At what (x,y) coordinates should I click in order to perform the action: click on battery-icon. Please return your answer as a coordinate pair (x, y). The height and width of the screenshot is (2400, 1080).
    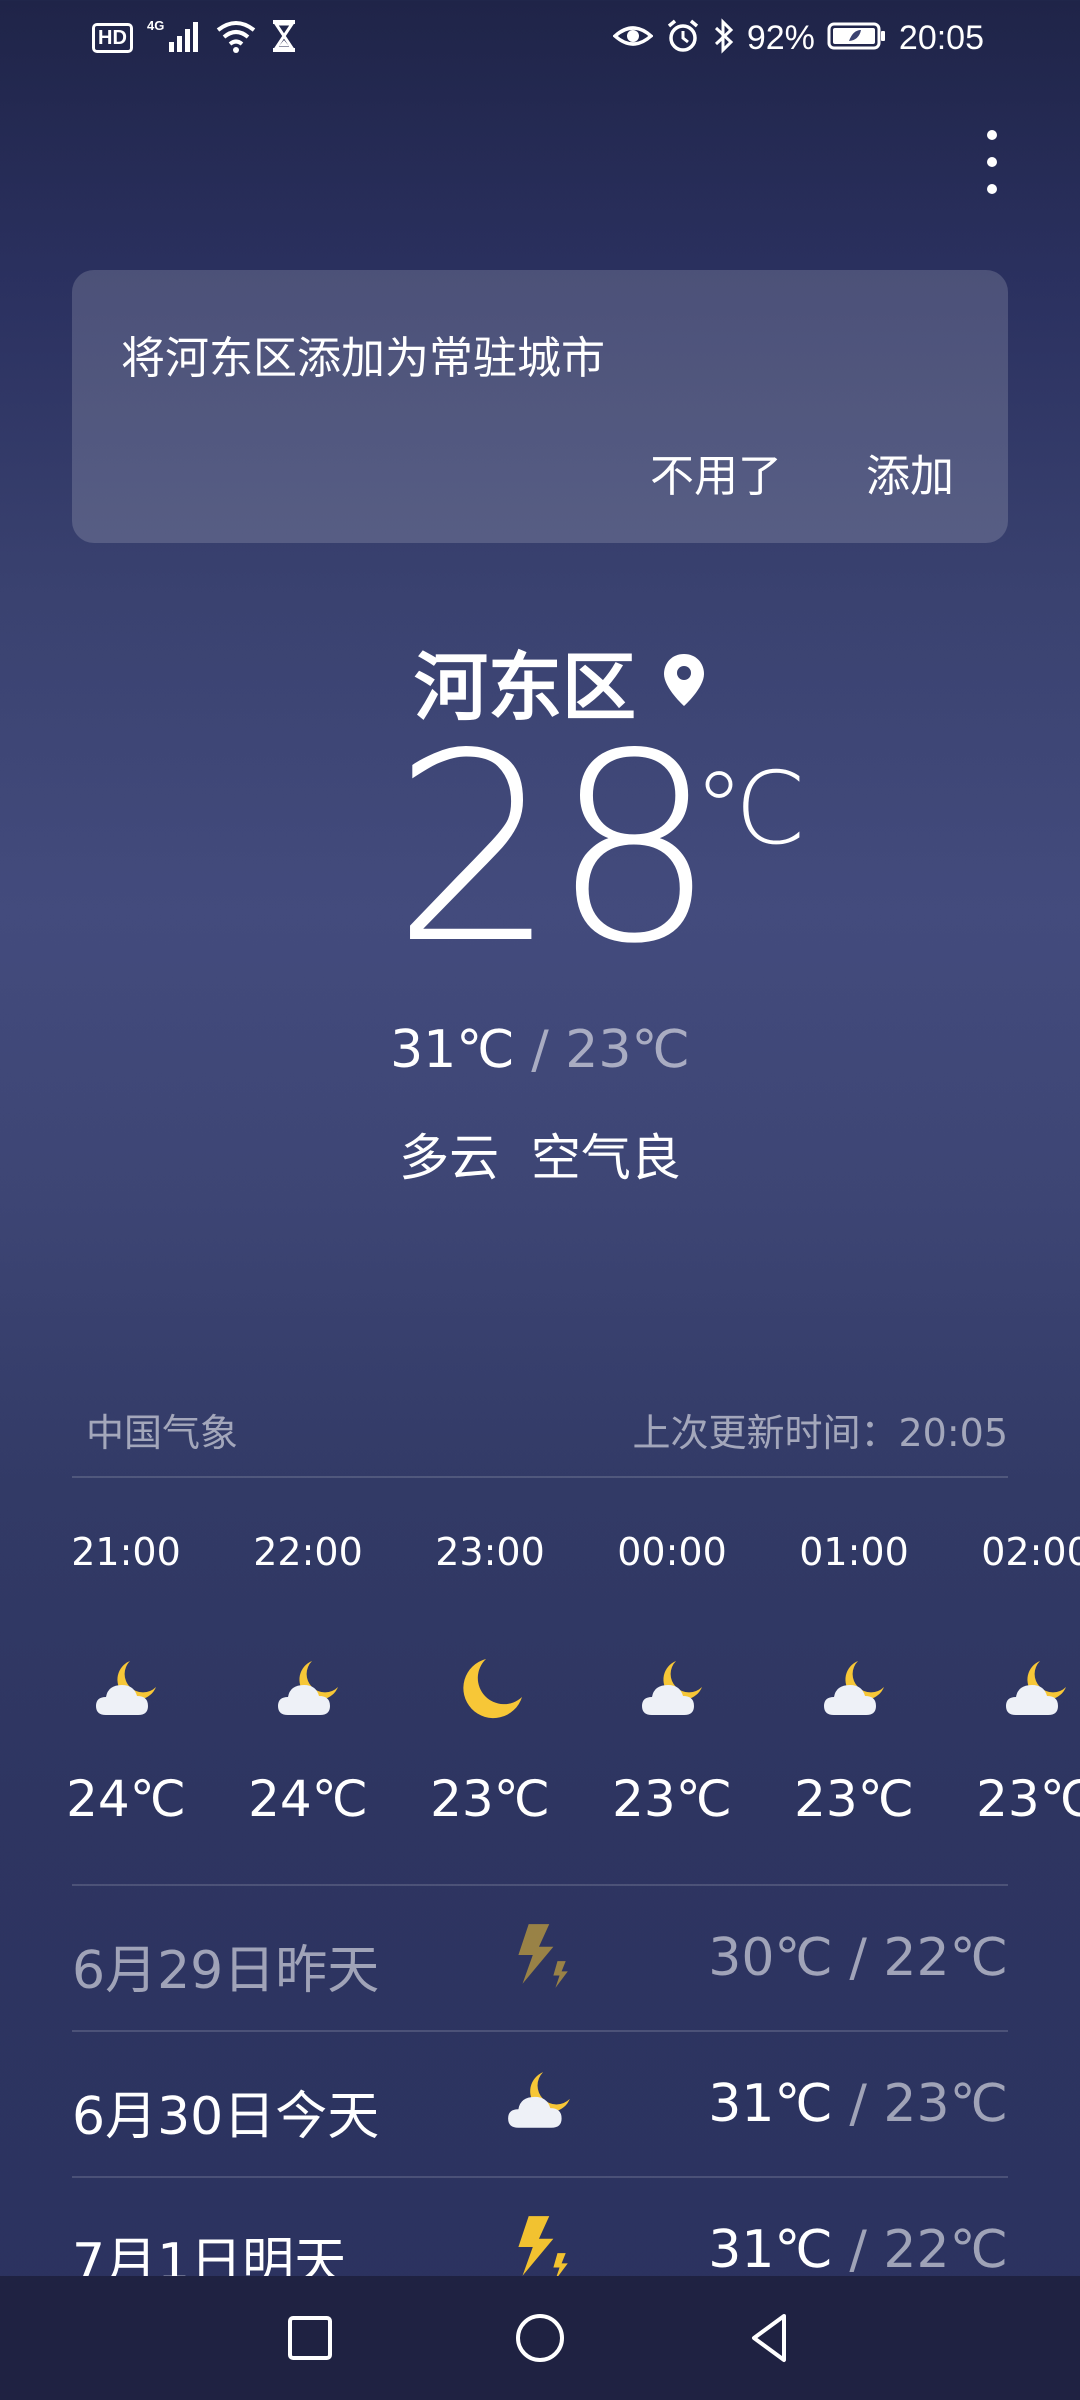
    Looking at the image, I should click on (857, 38).